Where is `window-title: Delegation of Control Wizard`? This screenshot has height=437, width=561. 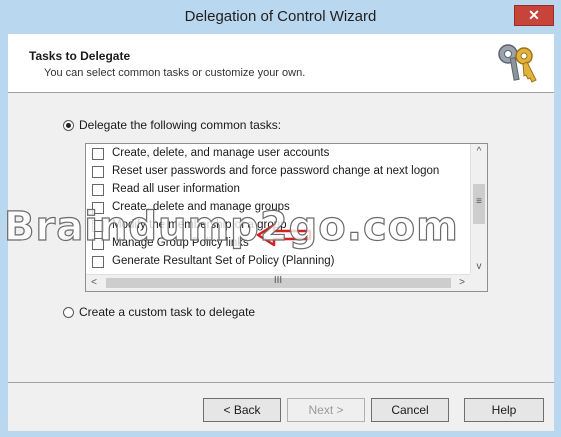 window-title: Delegation of Control Wizard is located at coordinates (280, 16).